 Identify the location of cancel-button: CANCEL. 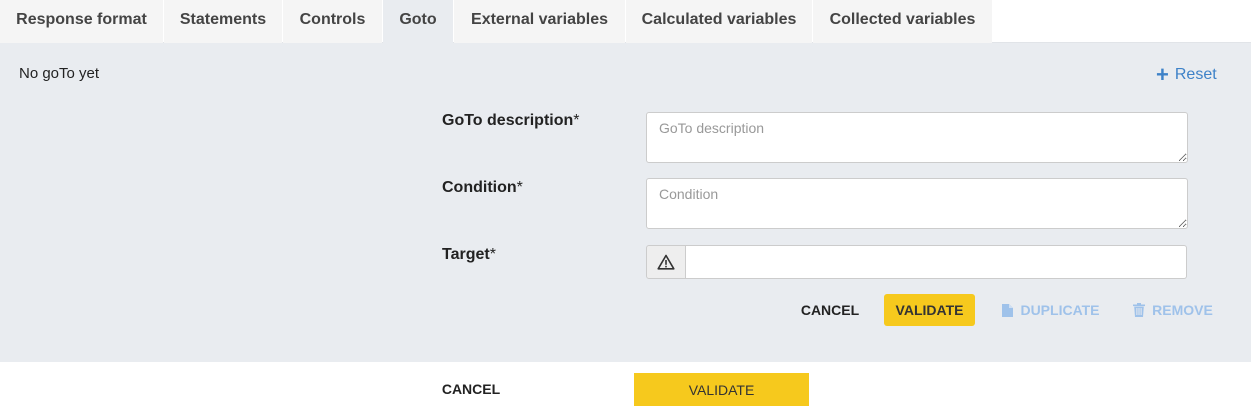
(830, 310).